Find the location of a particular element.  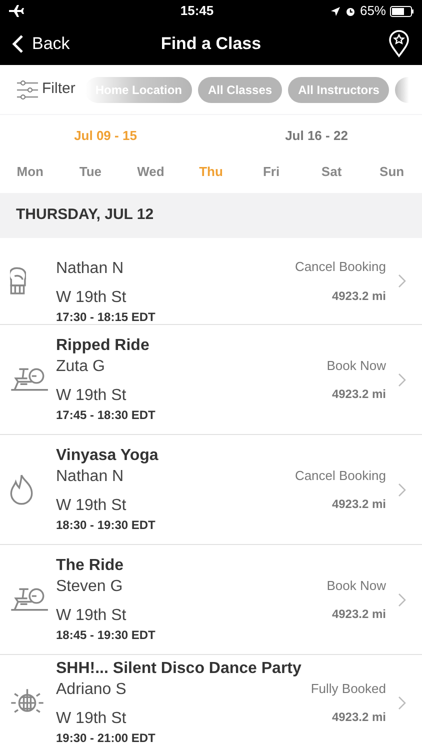

class-time: 18:30 - 19:30 EDT is located at coordinates (106, 525).